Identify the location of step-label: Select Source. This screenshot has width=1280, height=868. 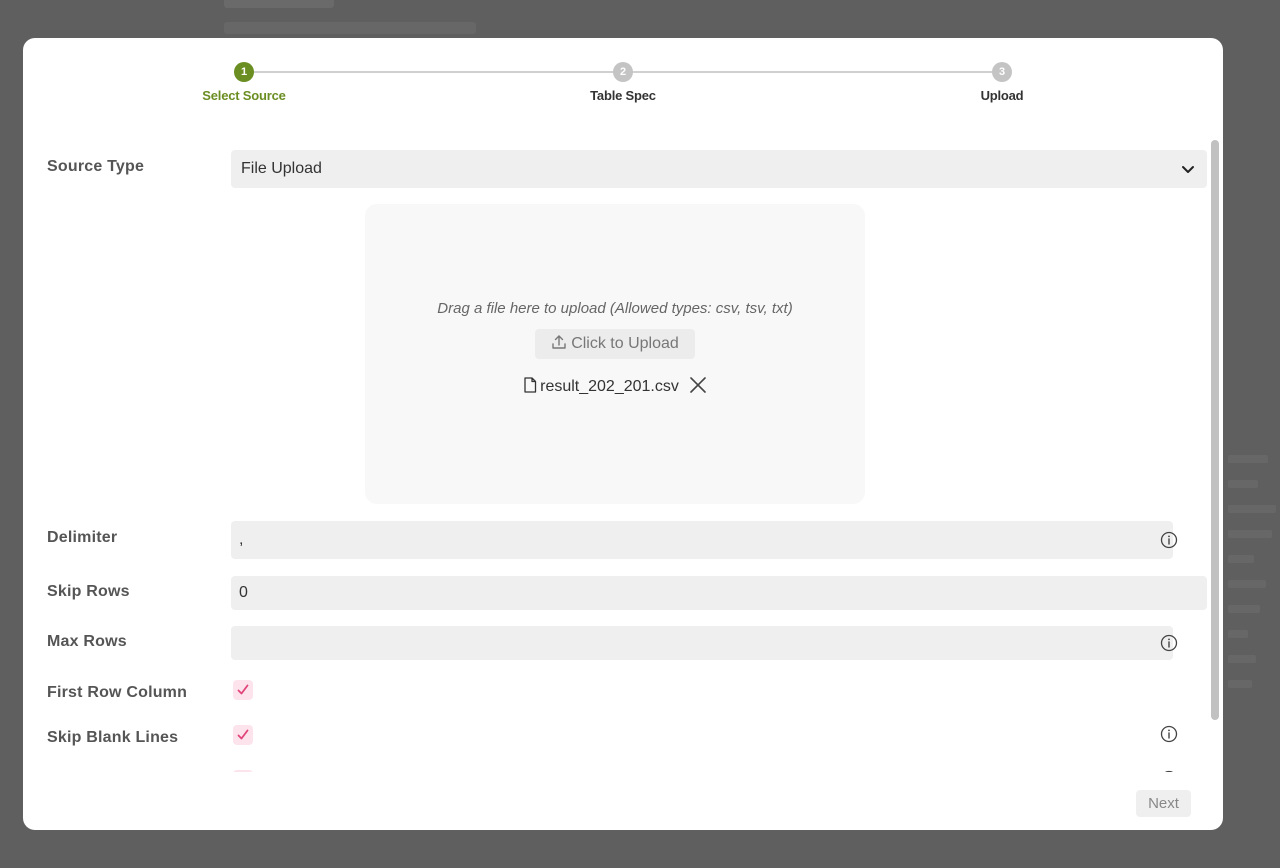
(244, 95).